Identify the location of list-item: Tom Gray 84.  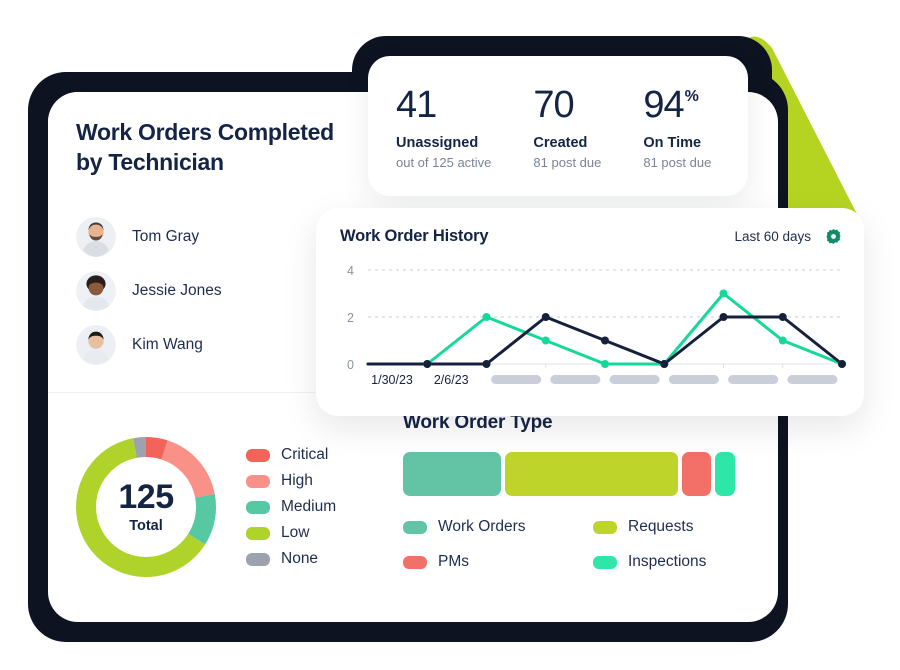
(210, 237).